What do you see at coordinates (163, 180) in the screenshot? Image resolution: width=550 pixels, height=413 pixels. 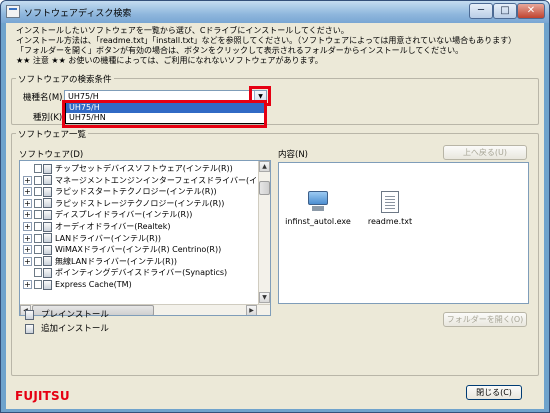 I see `tree-item-label: マネージメントエンジンインターフェイスドライバー(インテル` at bounding box center [163, 180].